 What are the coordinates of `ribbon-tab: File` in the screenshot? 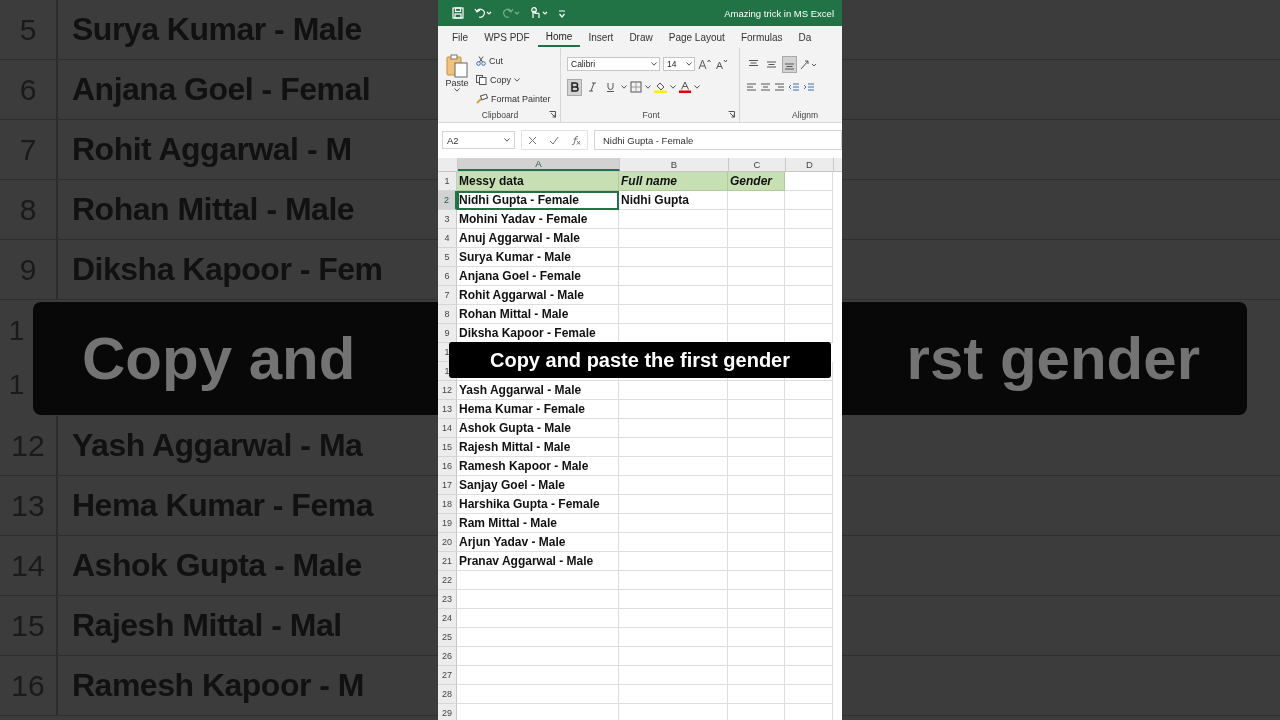 It's located at (460, 37).